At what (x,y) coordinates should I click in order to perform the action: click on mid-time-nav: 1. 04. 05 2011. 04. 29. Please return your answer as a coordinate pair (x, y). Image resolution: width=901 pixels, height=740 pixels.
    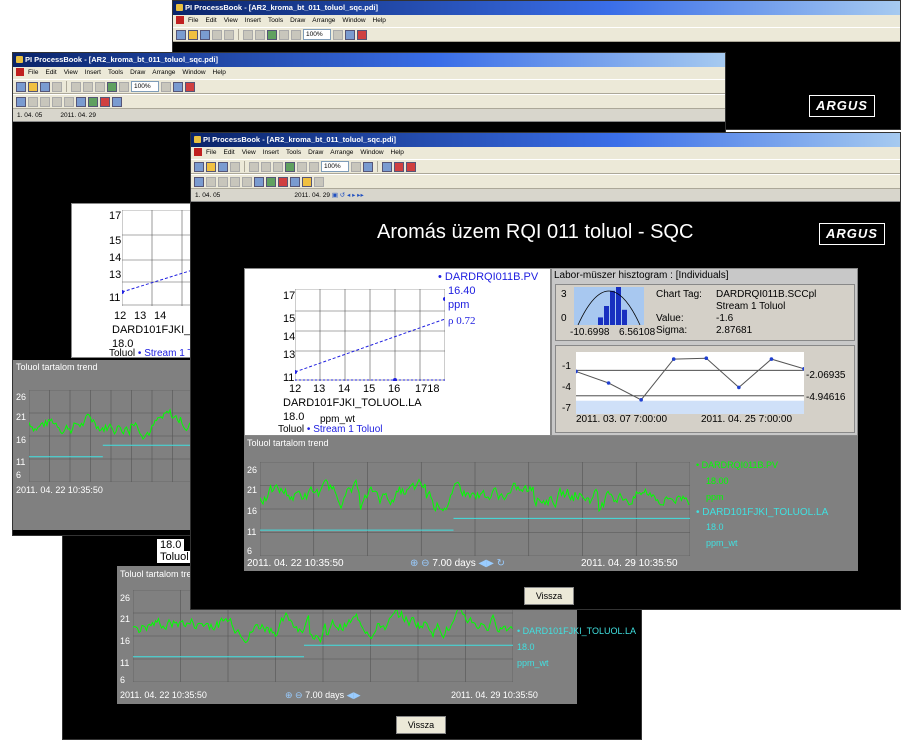
    Looking at the image, I should click on (369, 115).